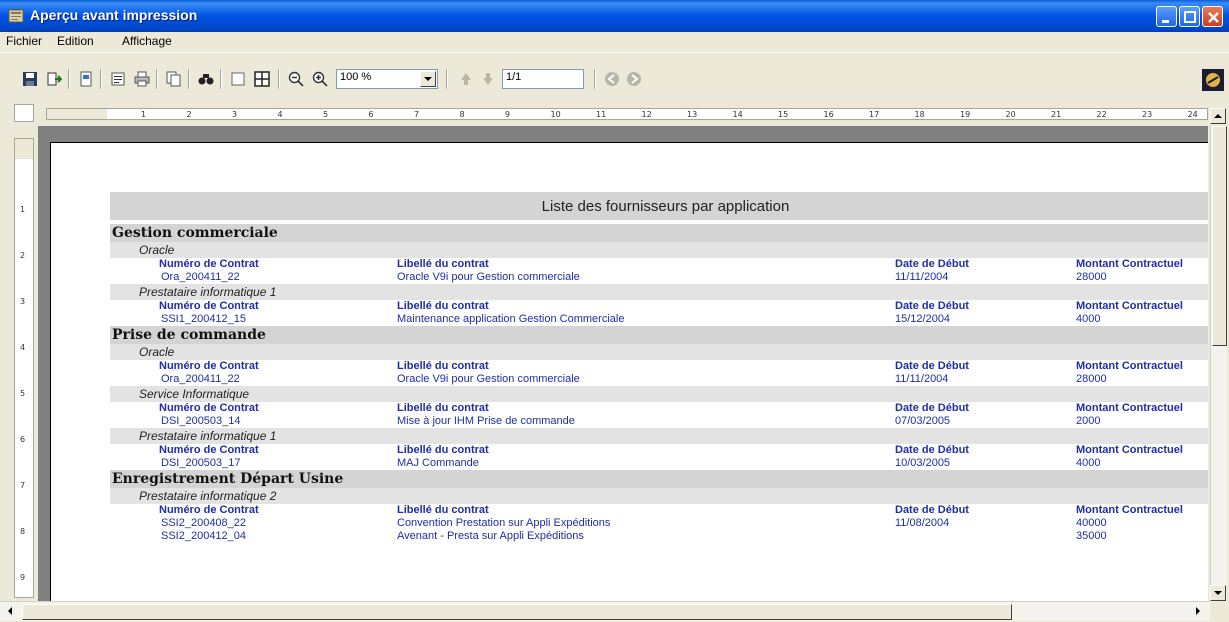 This screenshot has width=1229, height=622. Describe the element at coordinates (488, 79) in the screenshot. I see `next-page-icon` at that location.